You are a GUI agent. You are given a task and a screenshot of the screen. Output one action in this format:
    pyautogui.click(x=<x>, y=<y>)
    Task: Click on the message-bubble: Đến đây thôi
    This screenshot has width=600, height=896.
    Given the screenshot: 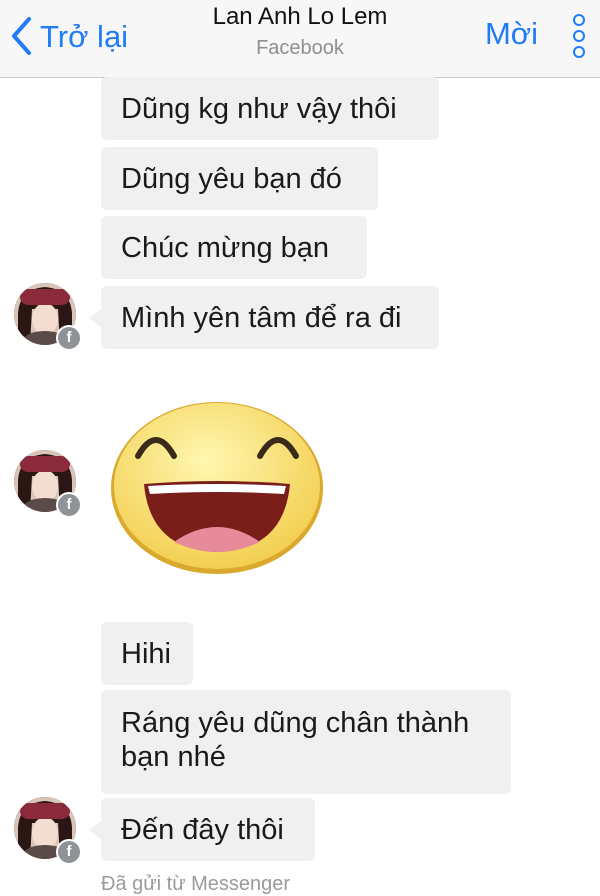 What is the action you would take?
    pyautogui.click(x=208, y=829)
    